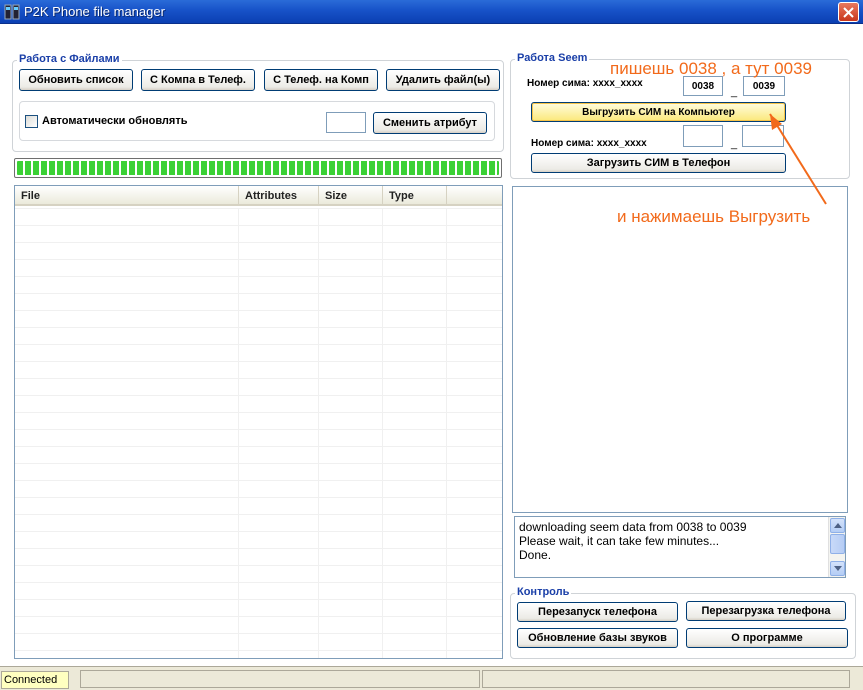 The width and height of the screenshot is (863, 690). I want to click on file-list-header: File Attributes Size Type, so click(258, 196).